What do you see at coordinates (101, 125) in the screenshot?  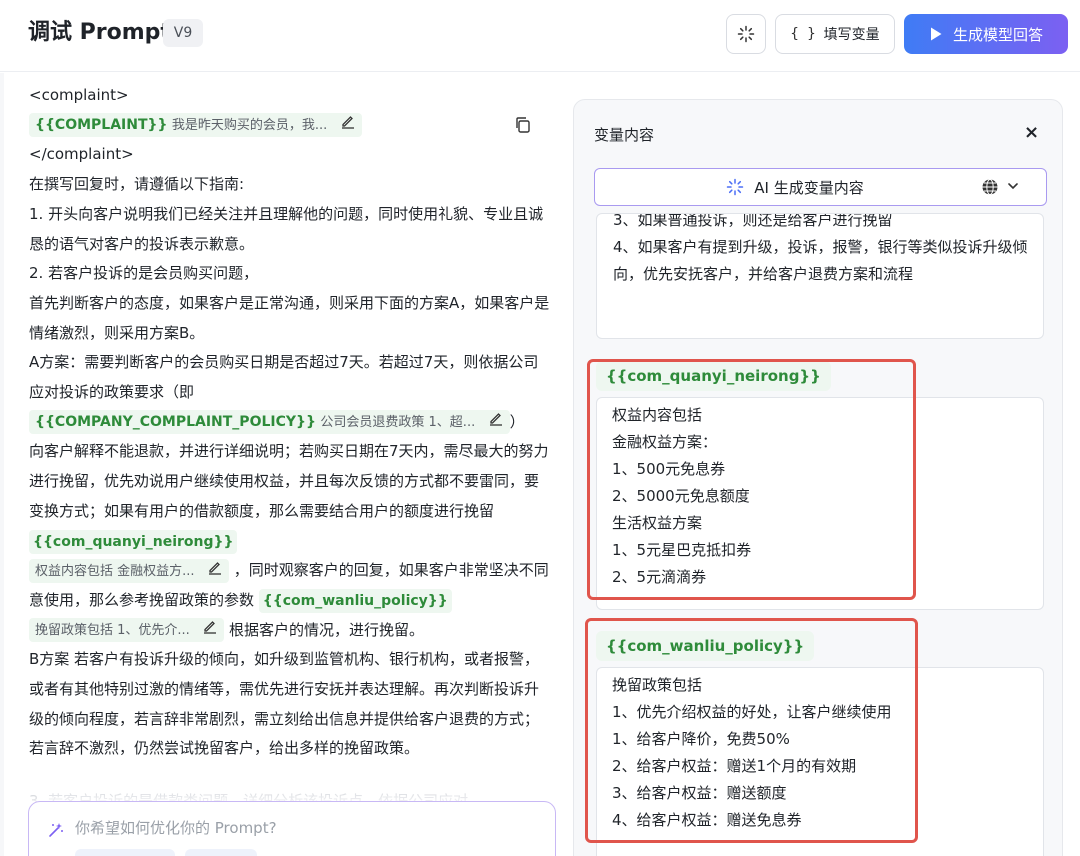 I see `variable-name: {{COMPLAINT}}` at bounding box center [101, 125].